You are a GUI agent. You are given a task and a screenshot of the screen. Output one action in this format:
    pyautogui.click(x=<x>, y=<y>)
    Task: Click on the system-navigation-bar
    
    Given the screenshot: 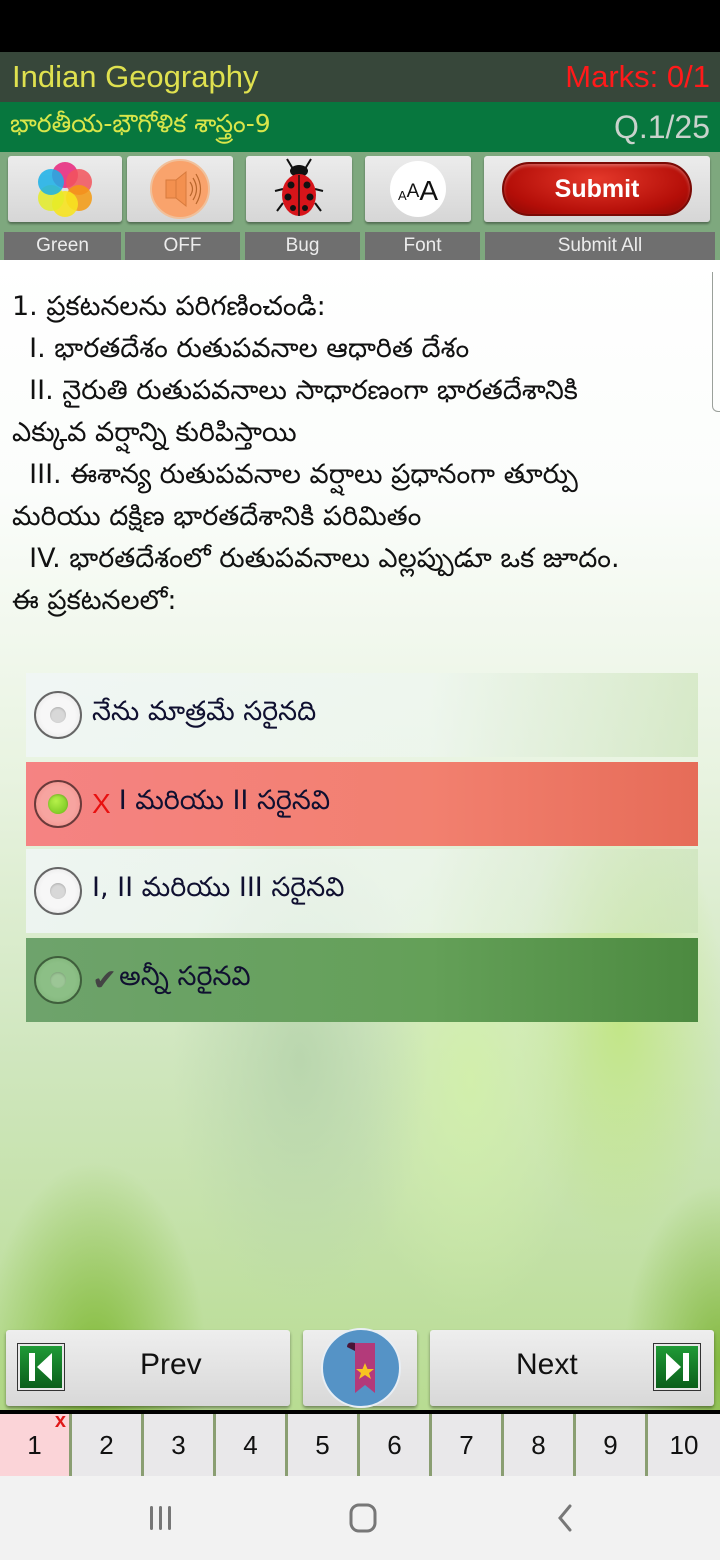 What is the action you would take?
    pyautogui.click(x=360, y=1518)
    